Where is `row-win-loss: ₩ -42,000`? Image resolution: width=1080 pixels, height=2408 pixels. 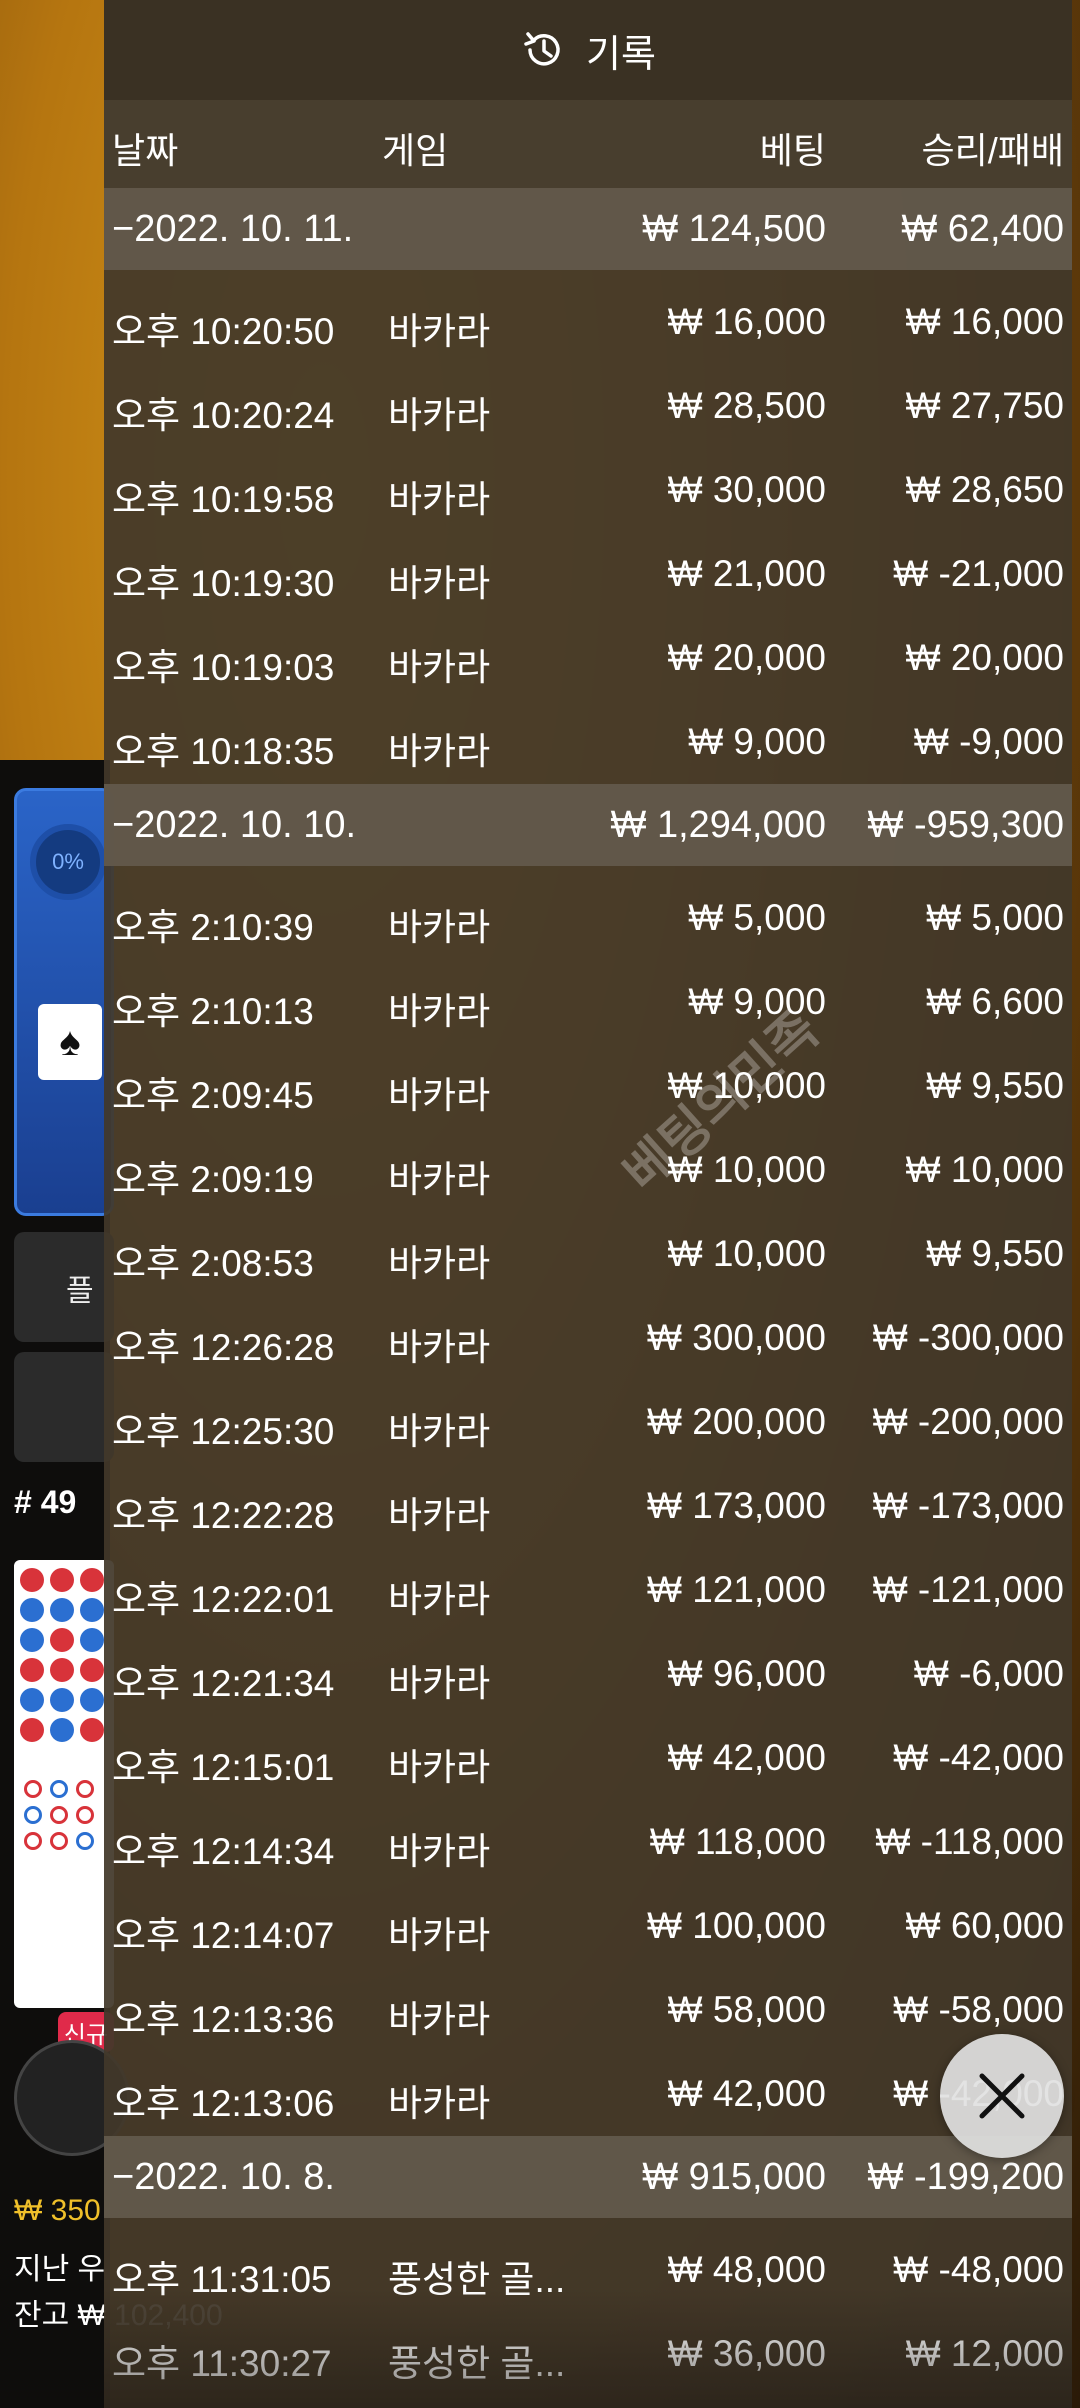 row-win-loss: ₩ -42,000 is located at coordinates (978, 1757).